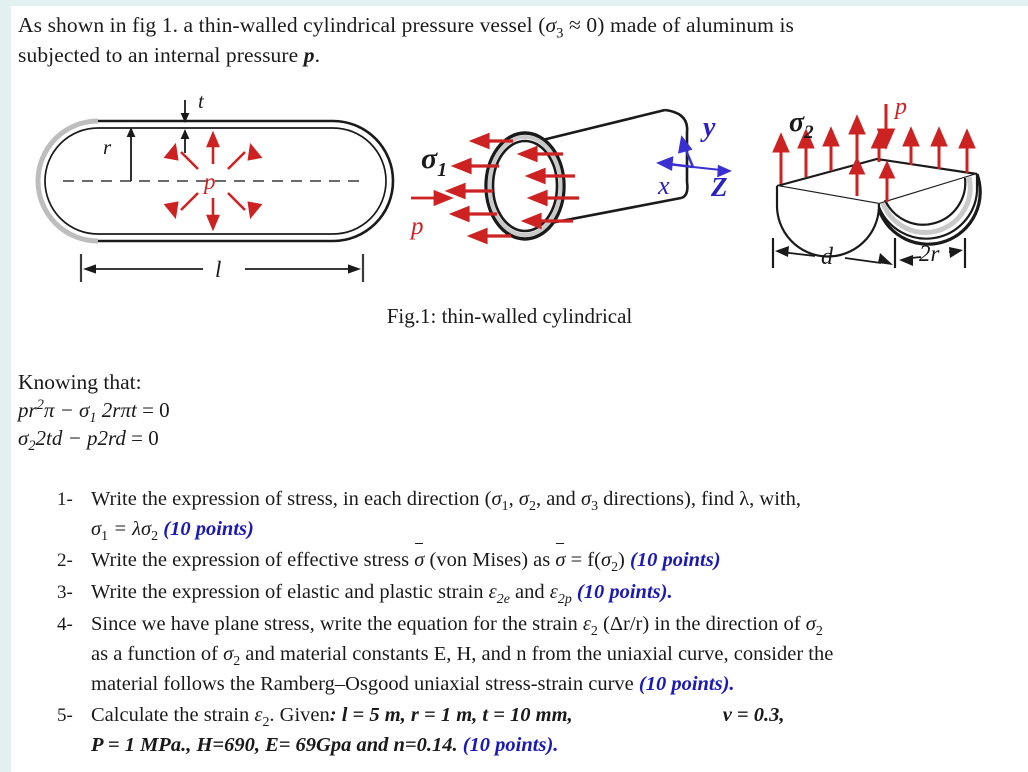 The height and width of the screenshot is (772, 1028). What do you see at coordinates (432, 198) in the screenshot?
I see `pressure-arrow` at bounding box center [432, 198].